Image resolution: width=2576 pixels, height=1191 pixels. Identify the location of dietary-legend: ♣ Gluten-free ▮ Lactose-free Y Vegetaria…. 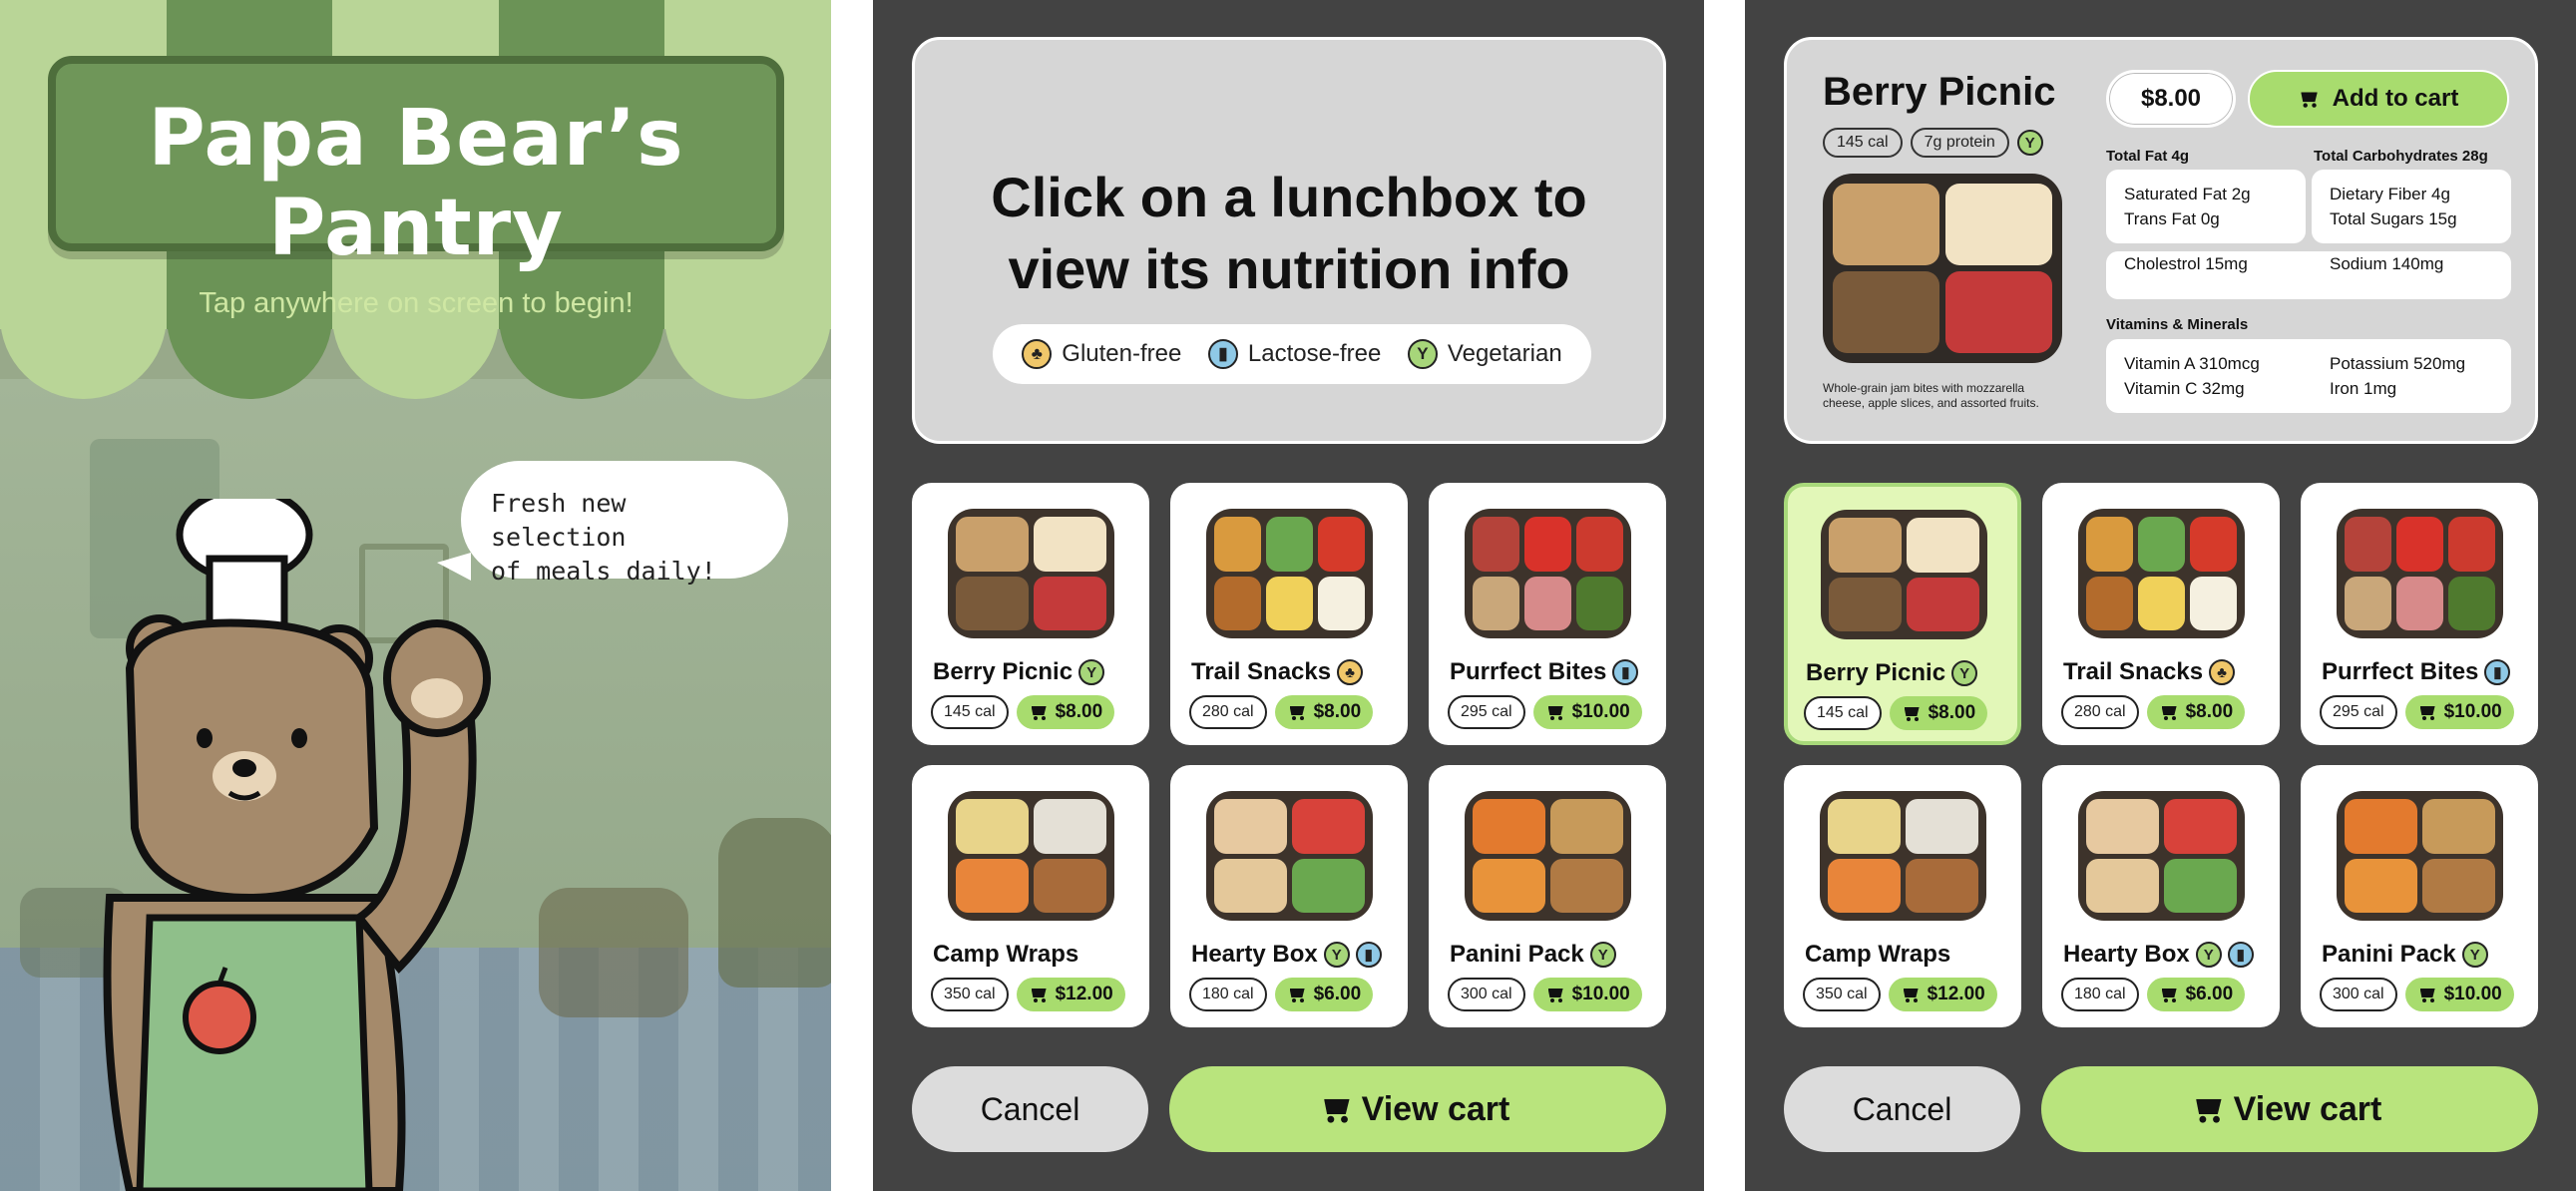
(1292, 354).